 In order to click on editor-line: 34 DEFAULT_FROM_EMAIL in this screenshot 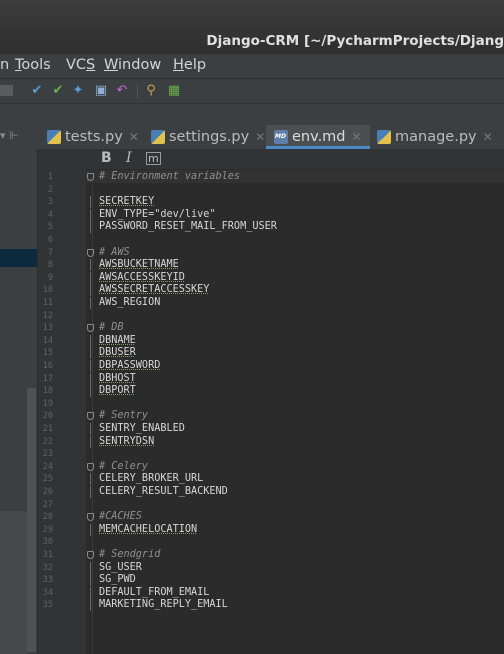, I will do `click(271, 593)`.